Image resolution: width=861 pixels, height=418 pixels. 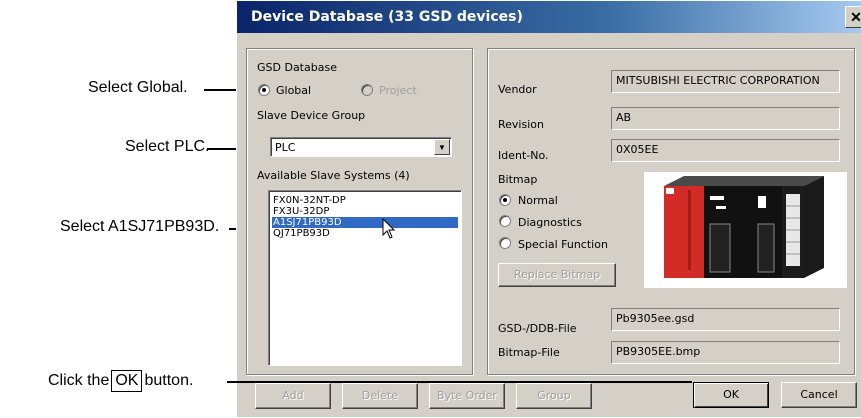 I want to click on group-button: Group, so click(x=554, y=396).